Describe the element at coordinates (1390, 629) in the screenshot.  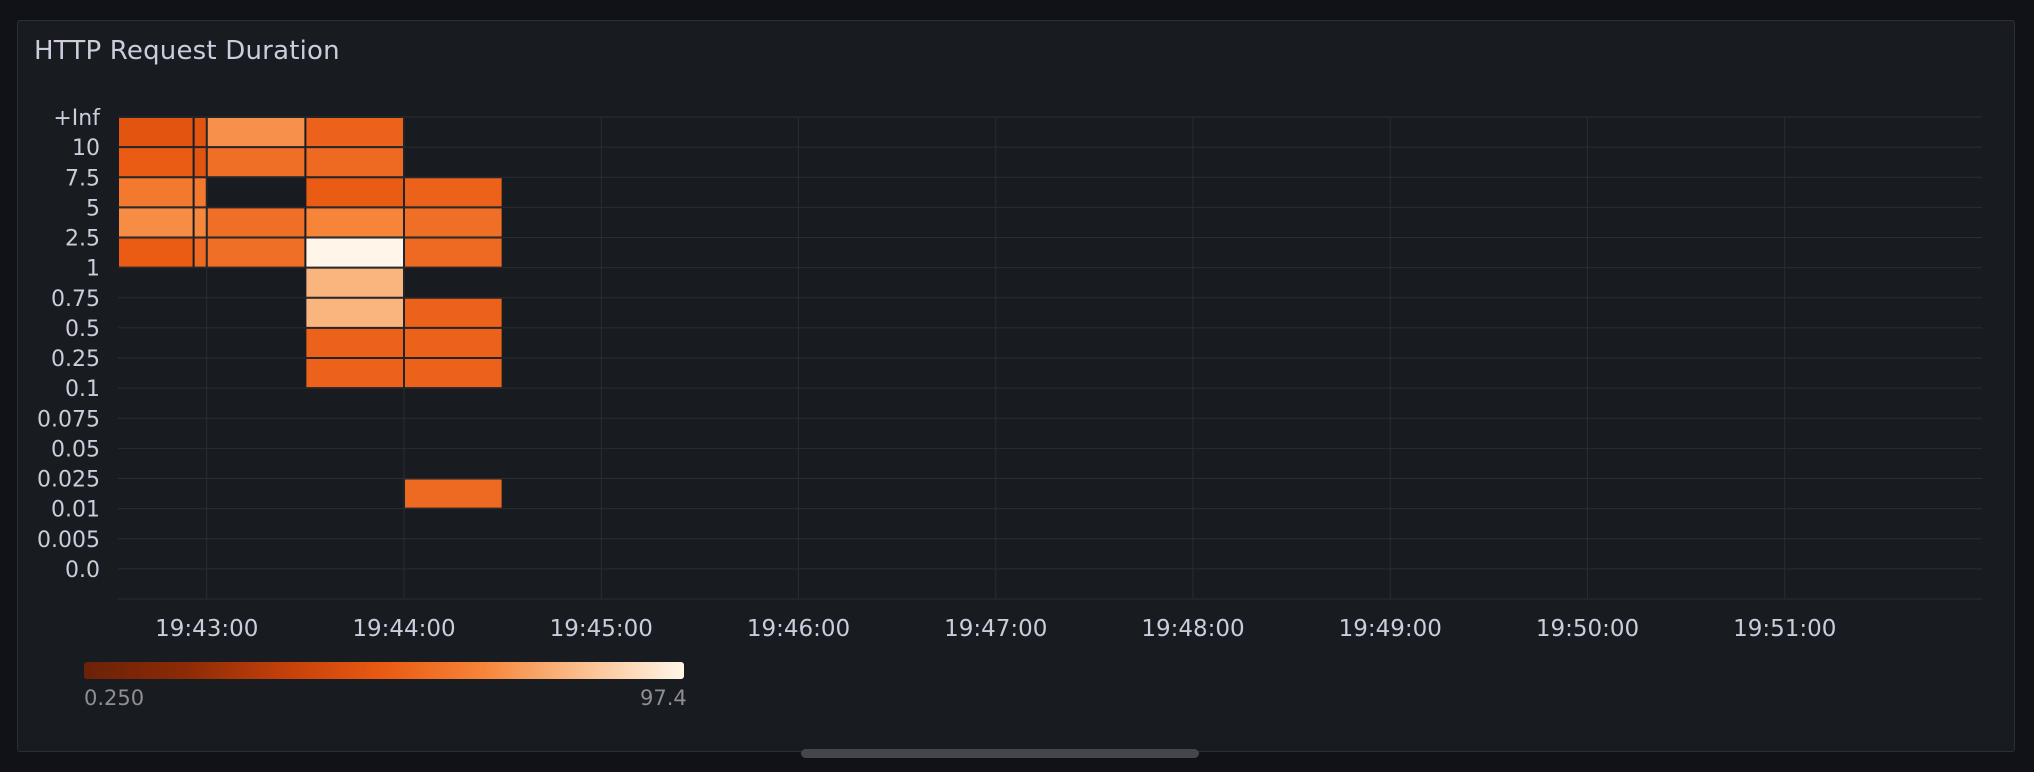
I see `x-tick-label: 19:49:00` at that location.